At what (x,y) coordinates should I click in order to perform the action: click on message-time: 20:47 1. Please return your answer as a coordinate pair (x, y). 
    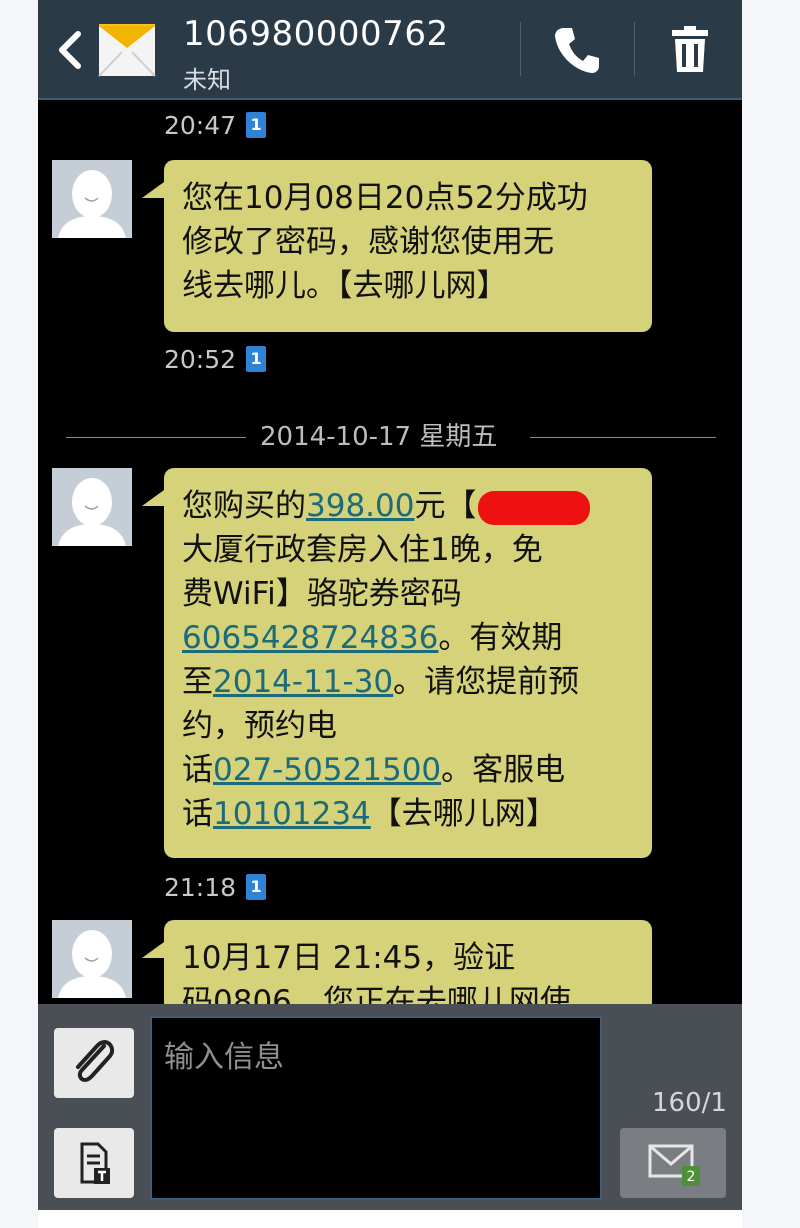
    Looking at the image, I should click on (215, 126).